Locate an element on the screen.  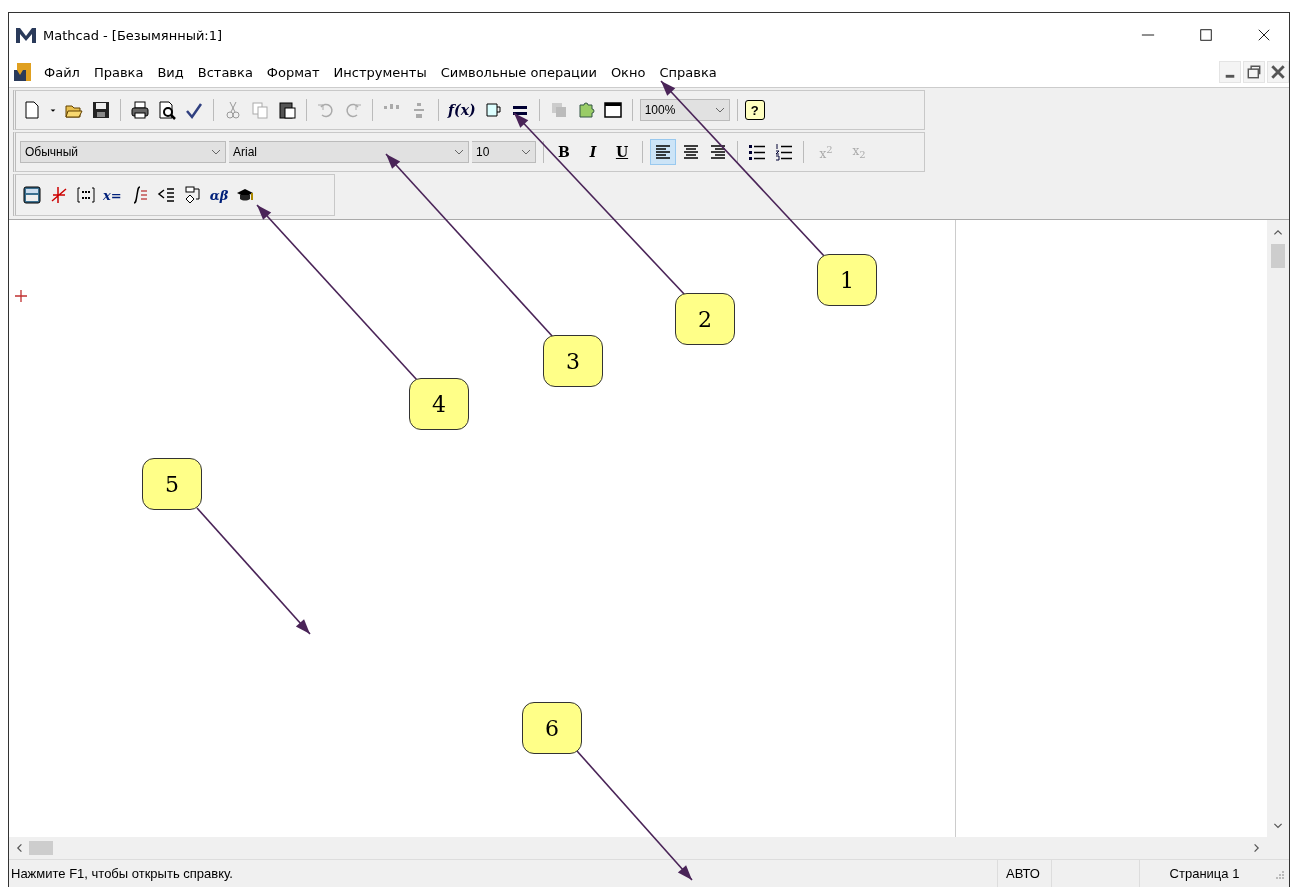
zoom-dropdown: 100% is located at coordinates (684, 110).